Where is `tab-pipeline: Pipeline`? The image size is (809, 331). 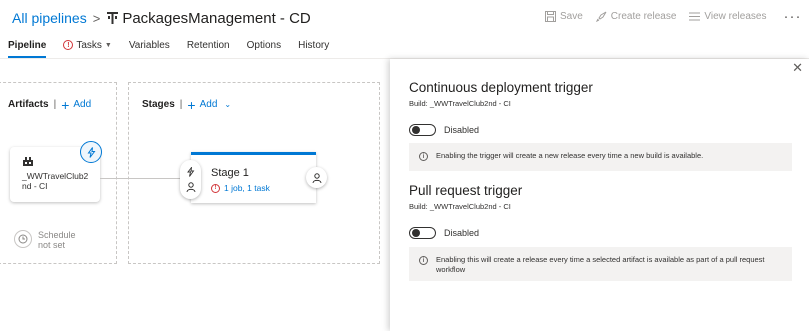
tab-pipeline: Pipeline is located at coordinates (27, 48).